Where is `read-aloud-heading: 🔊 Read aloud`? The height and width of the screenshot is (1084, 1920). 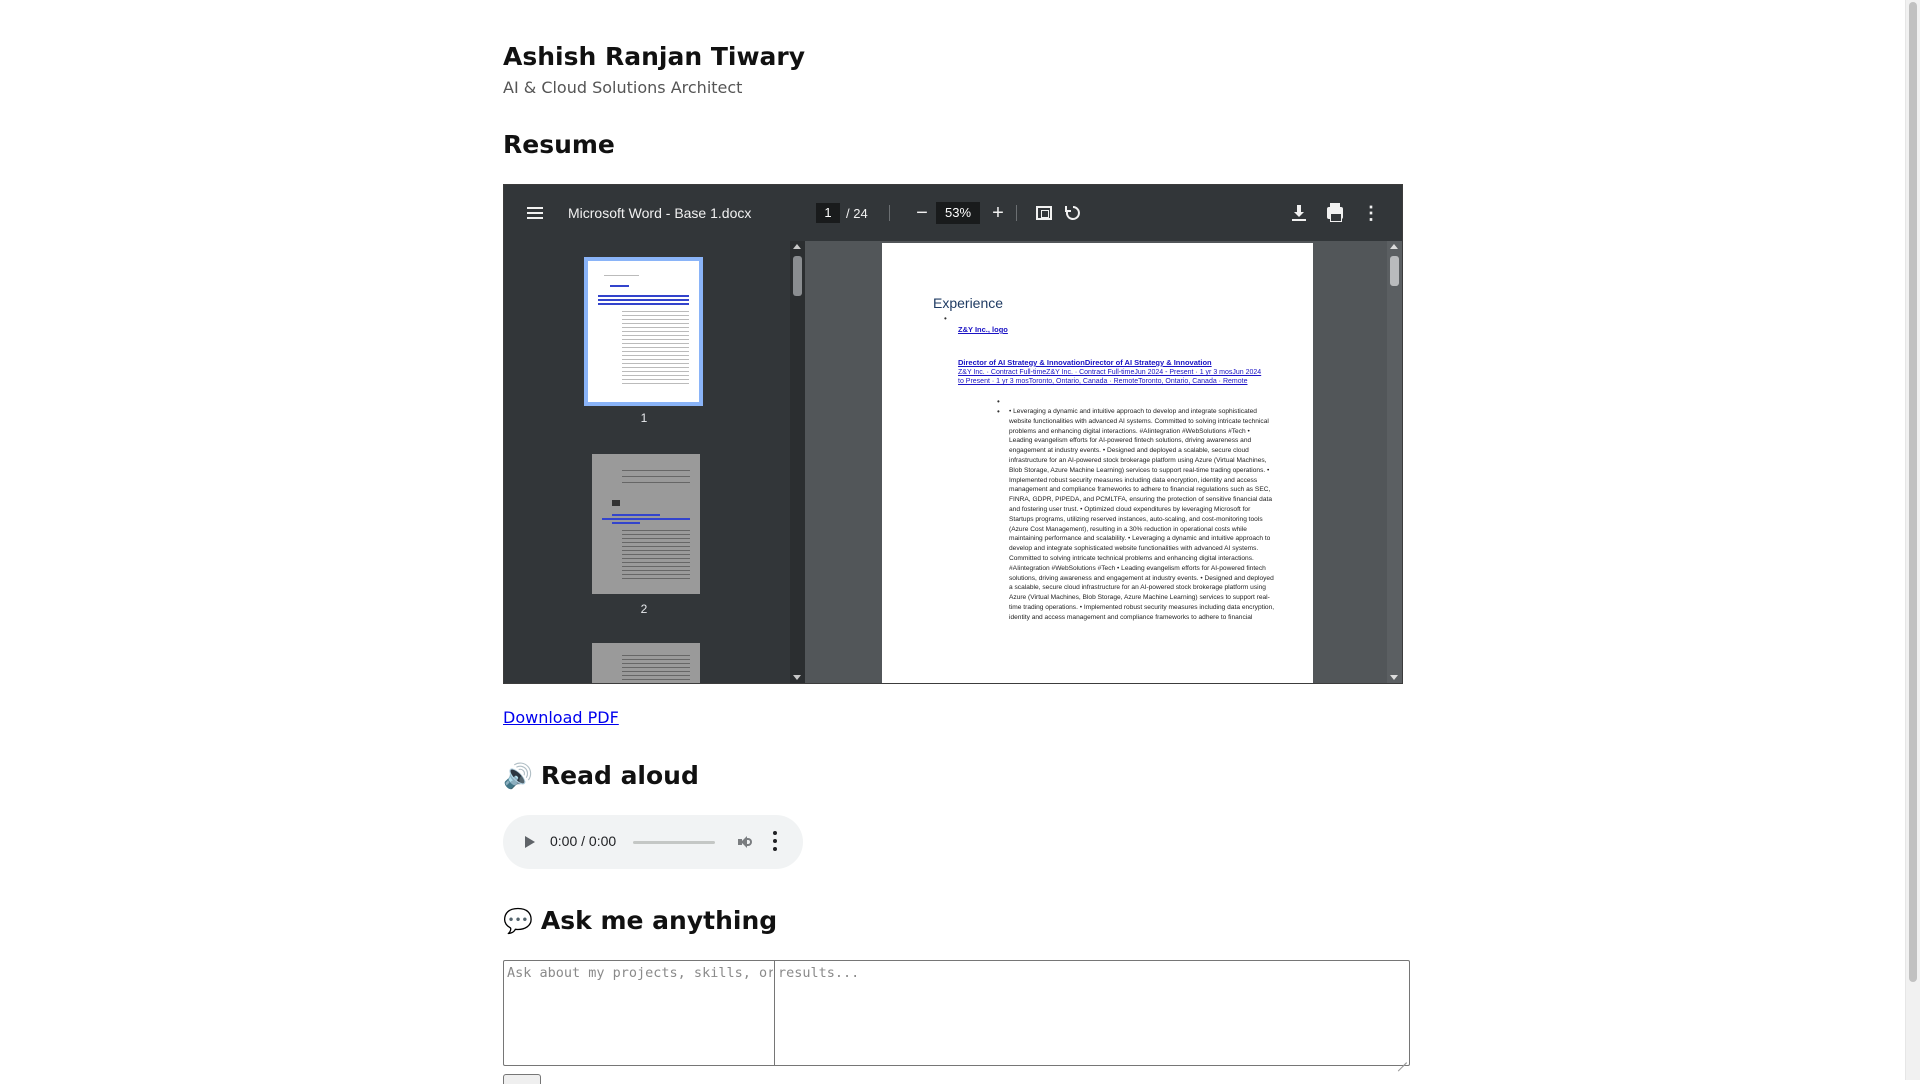 read-aloud-heading: 🔊 Read aloud is located at coordinates (601, 775).